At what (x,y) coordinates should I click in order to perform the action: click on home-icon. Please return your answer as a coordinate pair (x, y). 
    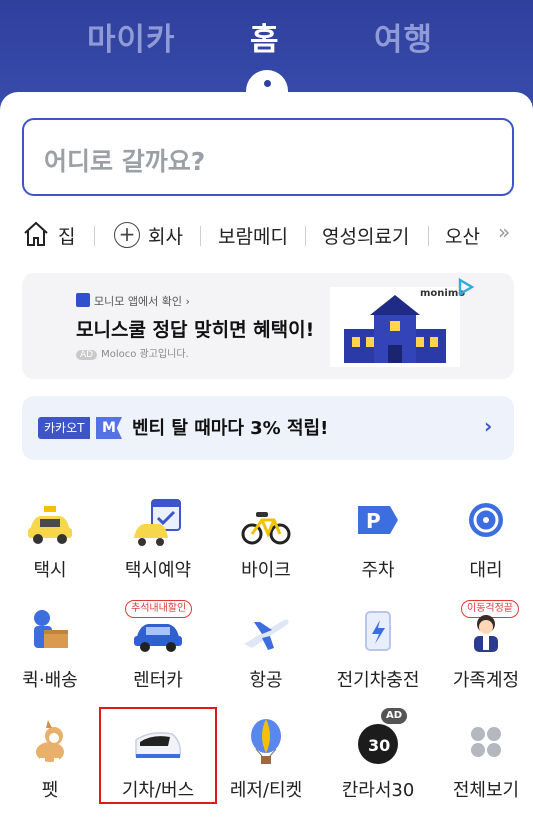
    Looking at the image, I should click on (36, 233).